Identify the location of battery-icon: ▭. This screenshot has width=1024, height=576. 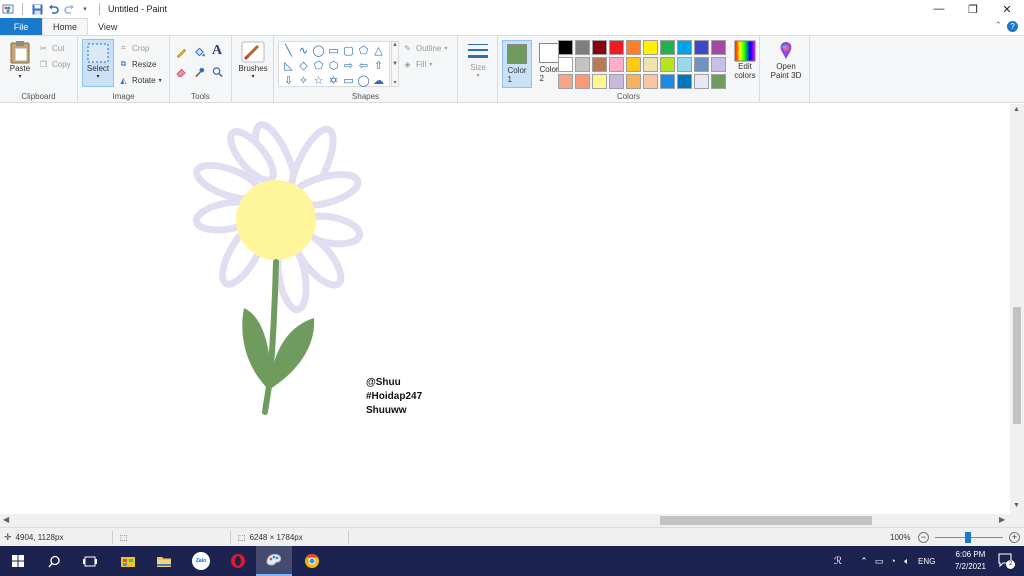
(879, 561).